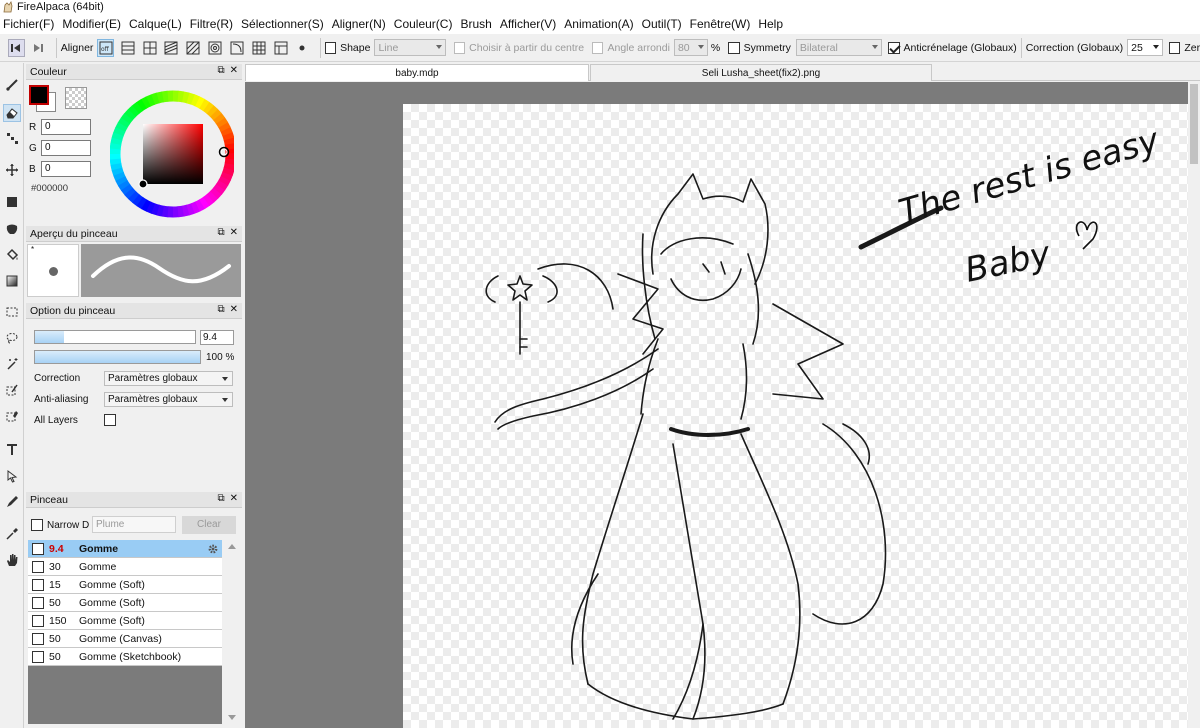  Describe the element at coordinates (12, 229) in the screenshot. I see `fill-lasso-tool` at that location.